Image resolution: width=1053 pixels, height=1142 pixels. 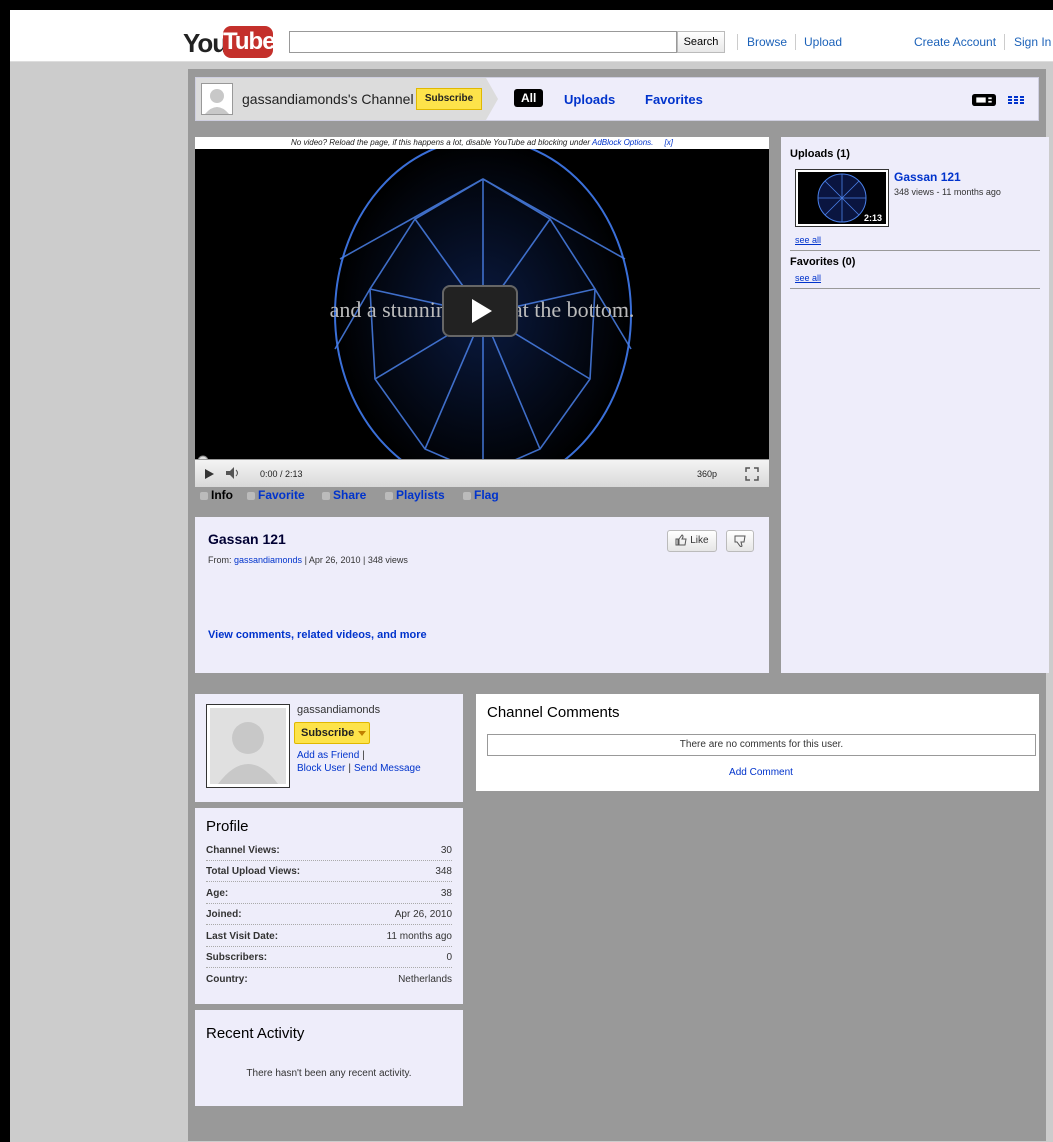 What do you see at coordinates (761, 772) in the screenshot?
I see `add-comment-link: Add Comment` at bounding box center [761, 772].